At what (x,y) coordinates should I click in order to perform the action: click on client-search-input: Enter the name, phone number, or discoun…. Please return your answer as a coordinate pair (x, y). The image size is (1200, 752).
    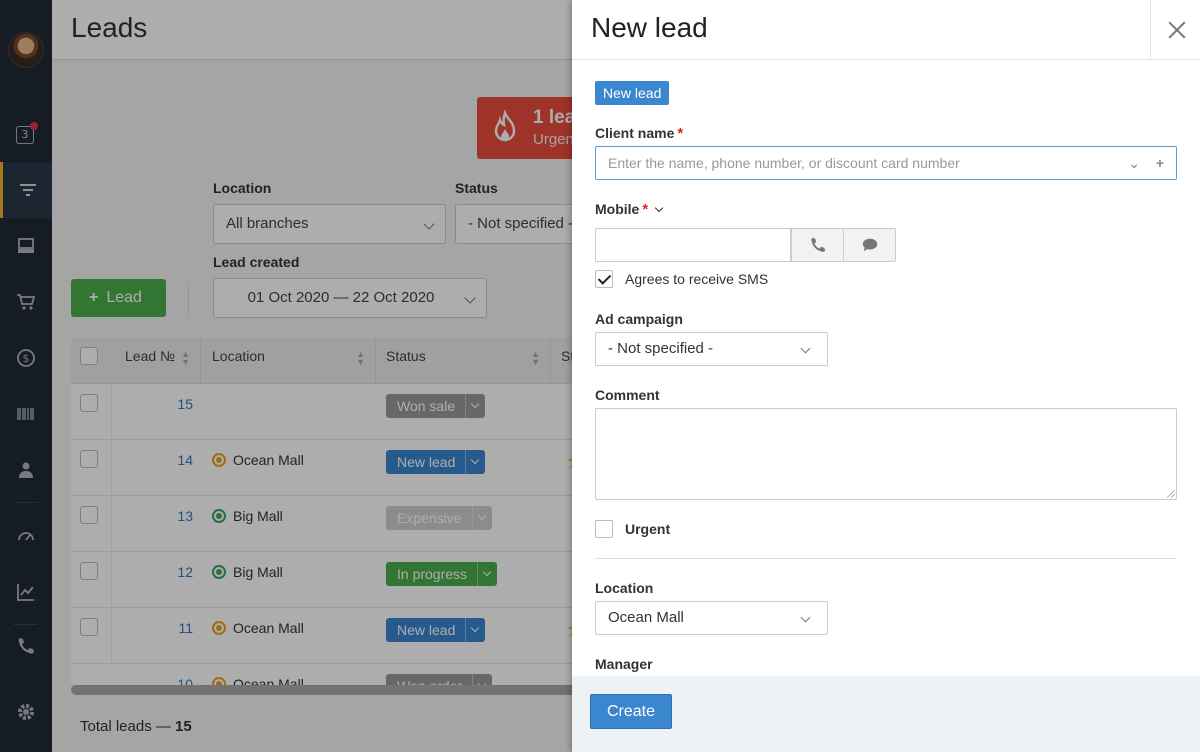
    Looking at the image, I should click on (886, 163).